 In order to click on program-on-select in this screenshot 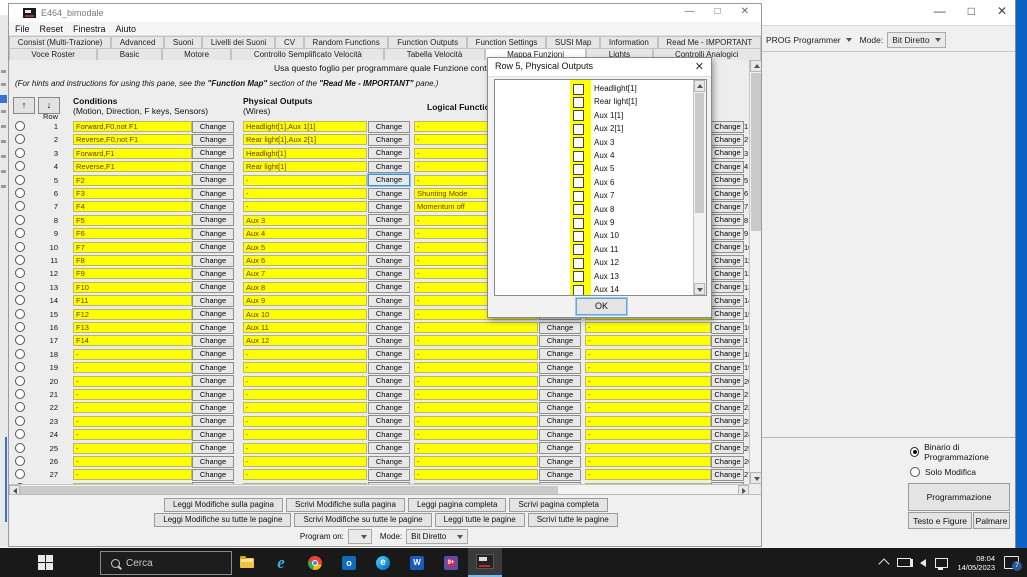, I will do `click(359, 536)`.